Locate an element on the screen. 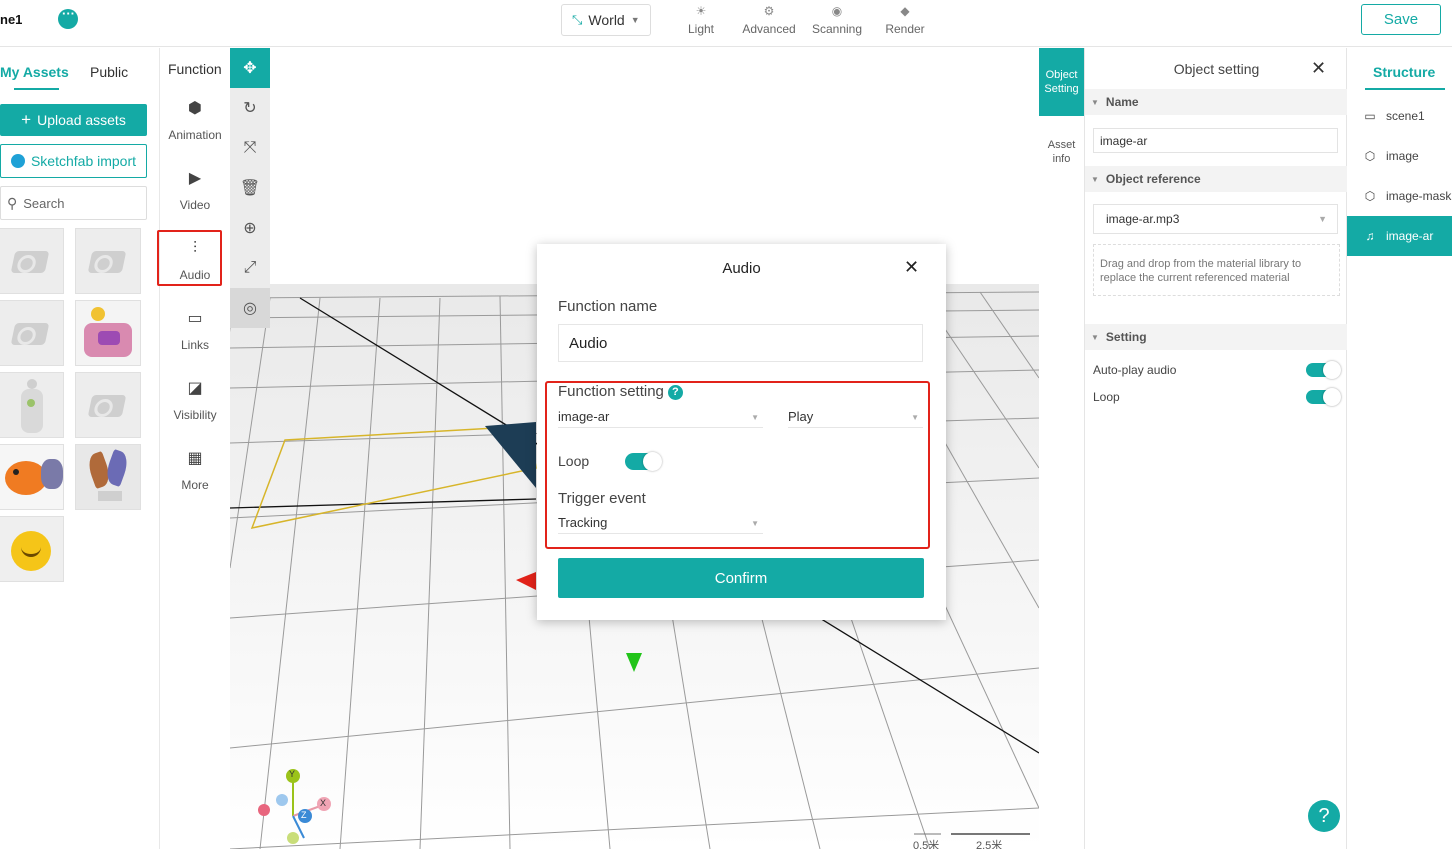 This screenshot has width=1452, height=849. target-value: image-ar is located at coordinates (584, 416).